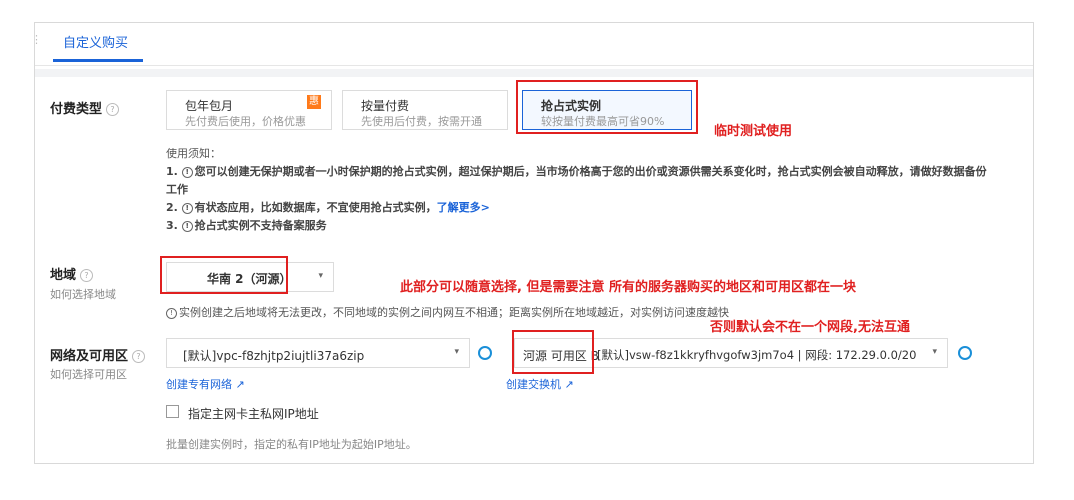 This screenshot has height=500, width=1074. What do you see at coordinates (315, 207) in the screenshot?
I see `note-2-text: 有状态应用，比如数据库，不宜使用抢占式实例，` at bounding box center [315, 207].